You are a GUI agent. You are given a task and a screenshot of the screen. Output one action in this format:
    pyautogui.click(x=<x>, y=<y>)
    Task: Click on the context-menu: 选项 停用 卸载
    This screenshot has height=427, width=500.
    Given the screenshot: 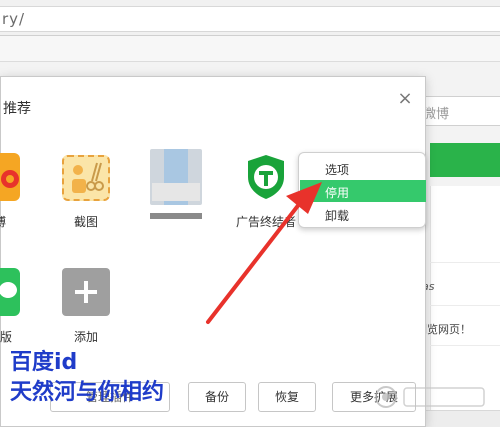 What is the action you would take?
    pyautogui.click(x=362, y=190)
    